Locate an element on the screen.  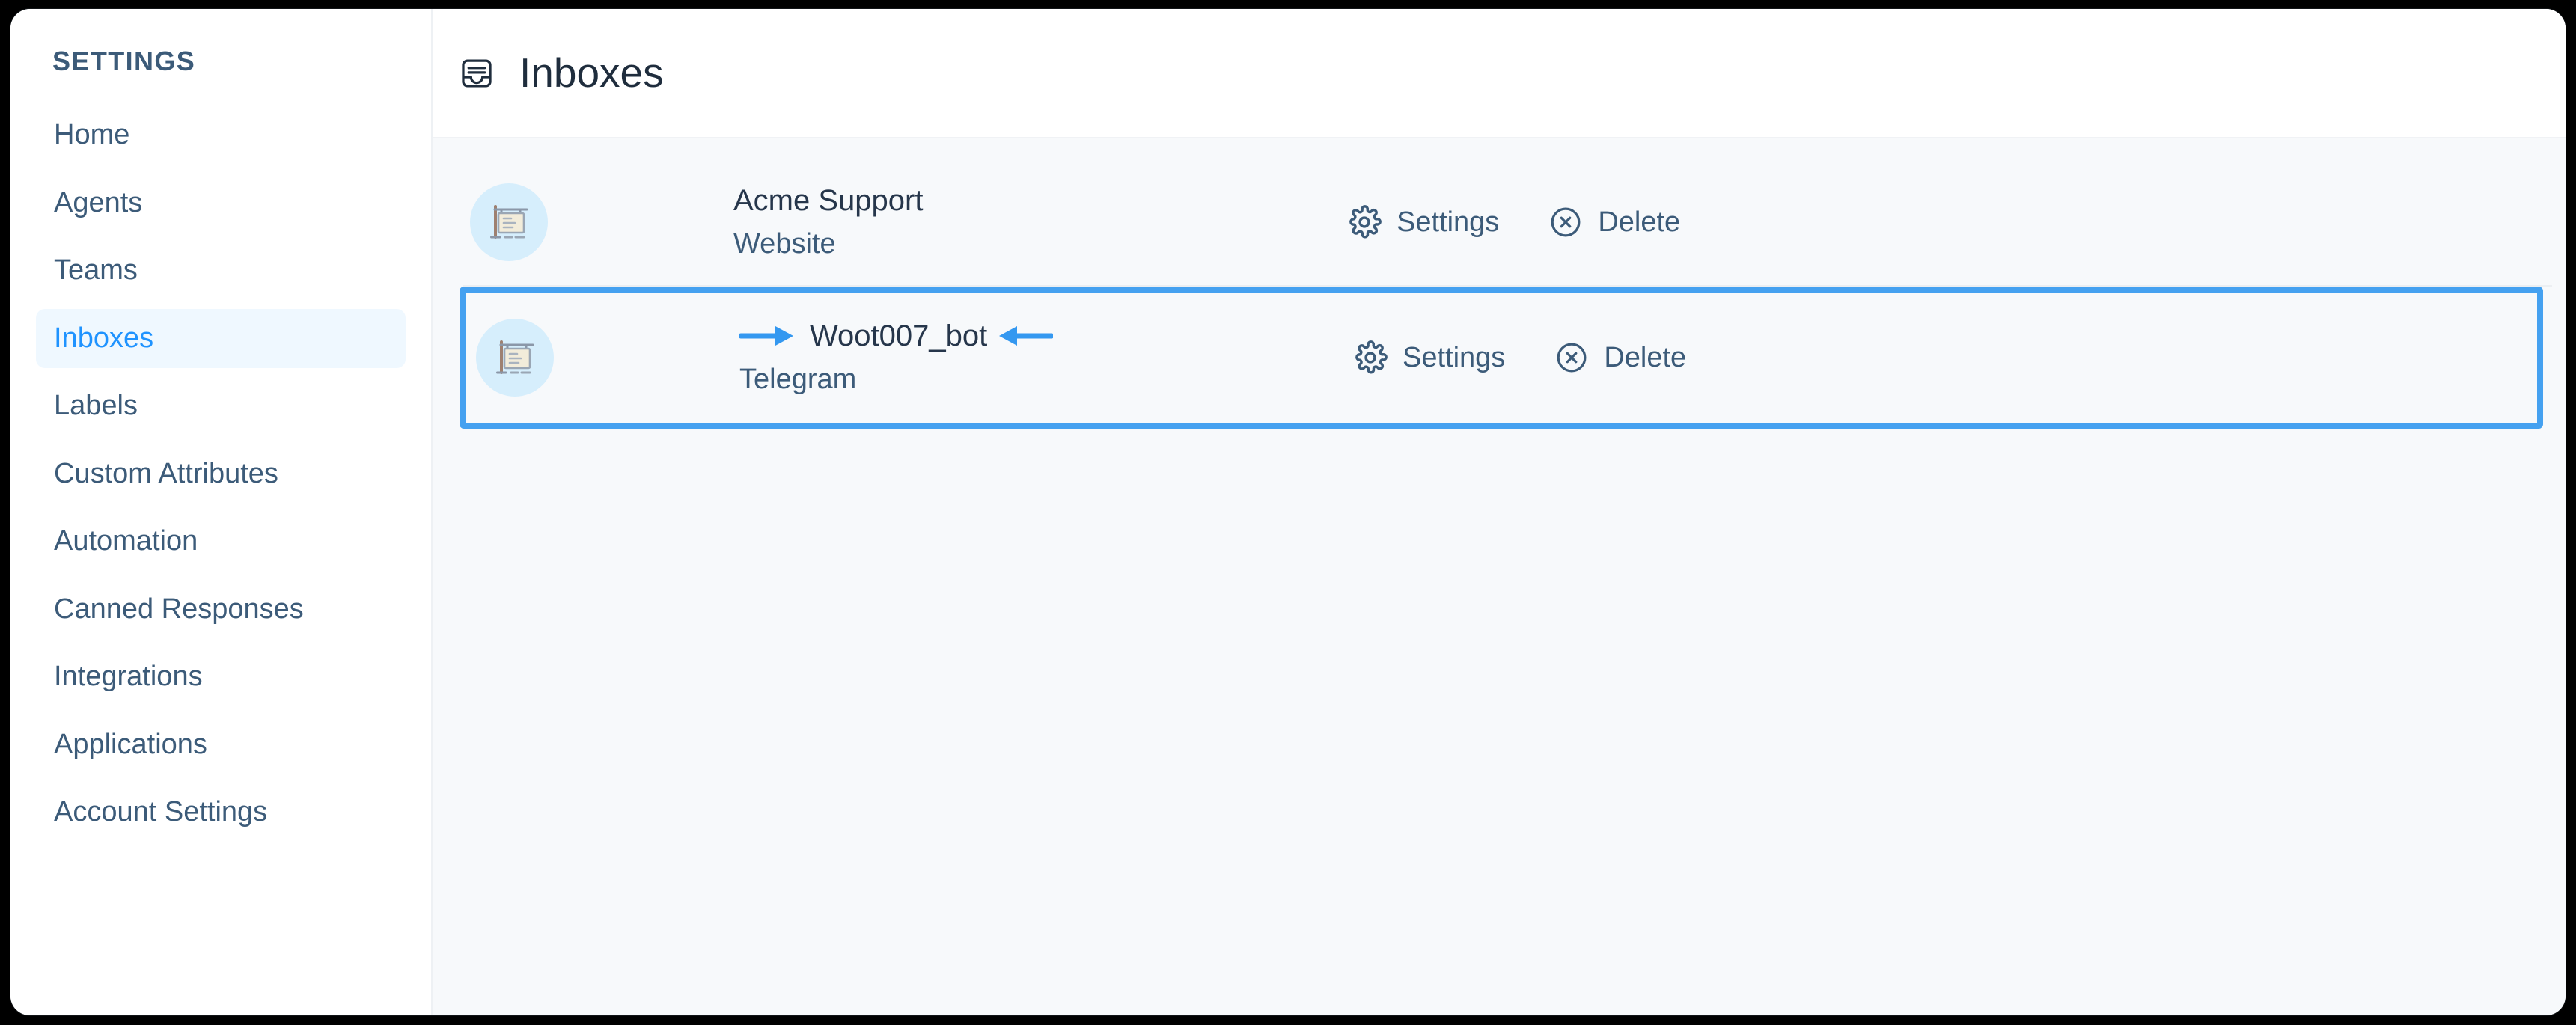
table-row: Acme Support Website Settings Delete is located at coordinates (1499, 223).